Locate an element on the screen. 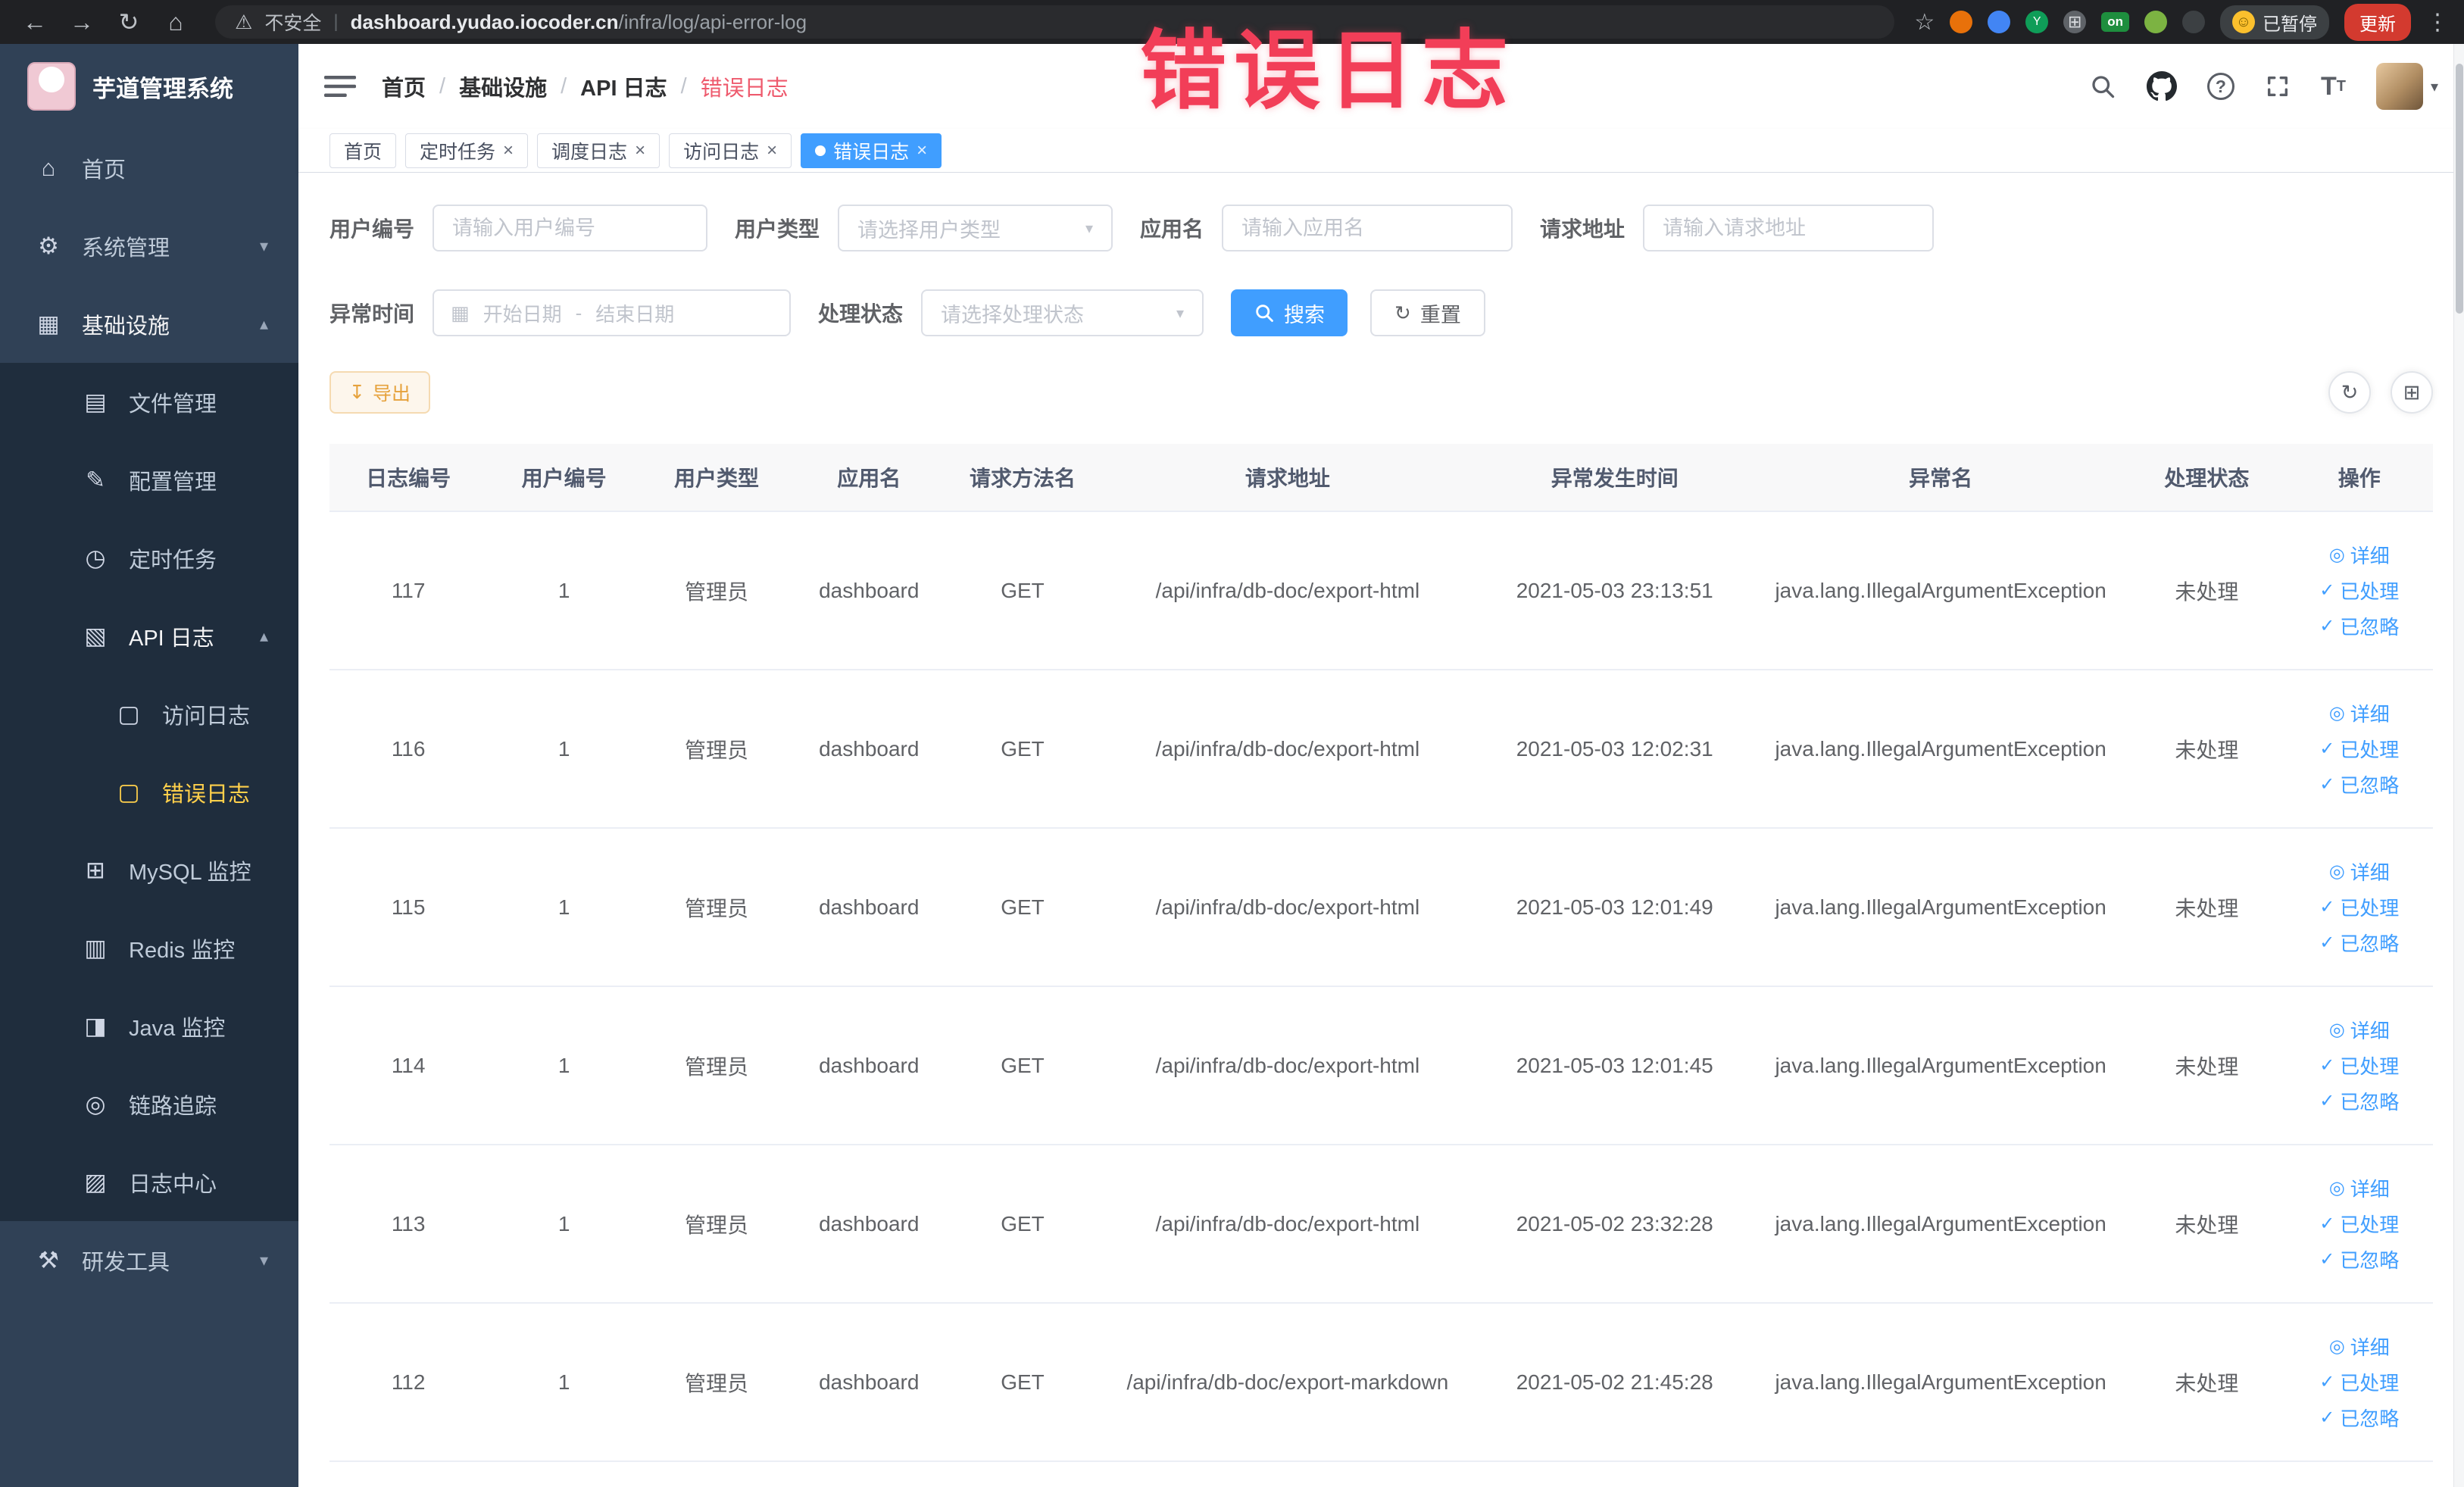  grid-icon: ⊞ is located at coordinates (2412, 392).